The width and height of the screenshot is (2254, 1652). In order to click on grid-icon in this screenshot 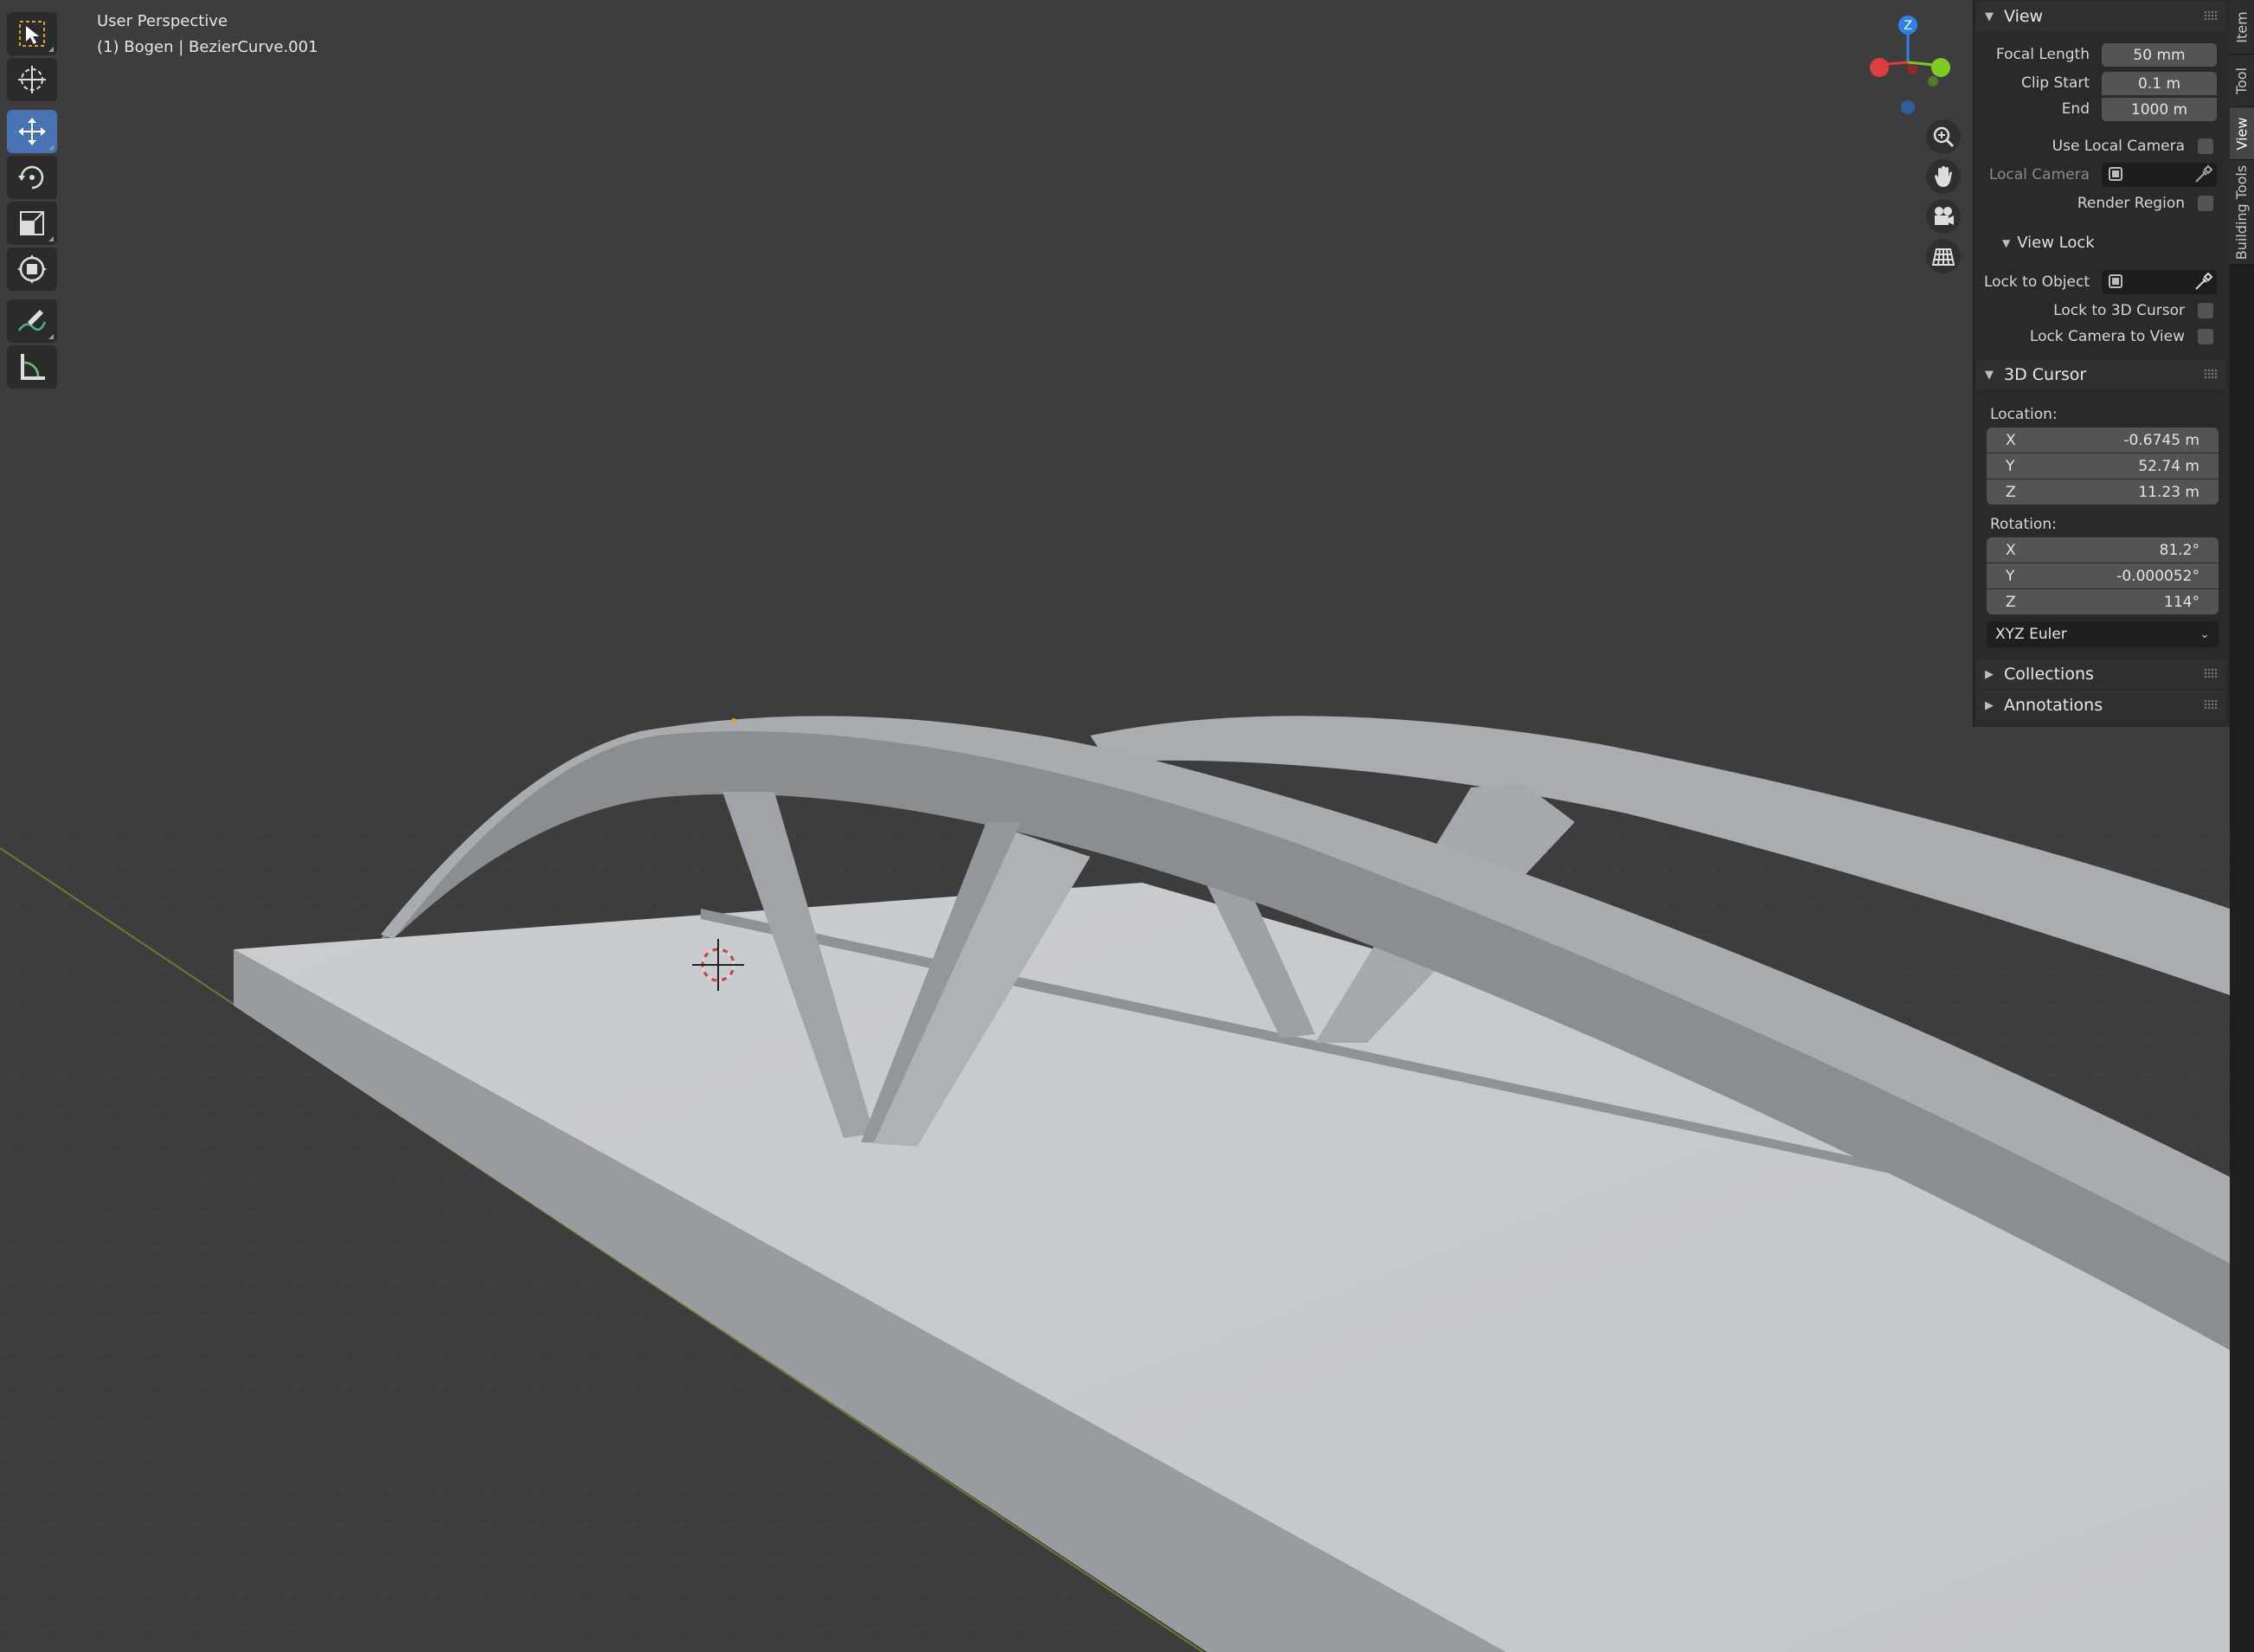, I will do `click(1943, 257)`.